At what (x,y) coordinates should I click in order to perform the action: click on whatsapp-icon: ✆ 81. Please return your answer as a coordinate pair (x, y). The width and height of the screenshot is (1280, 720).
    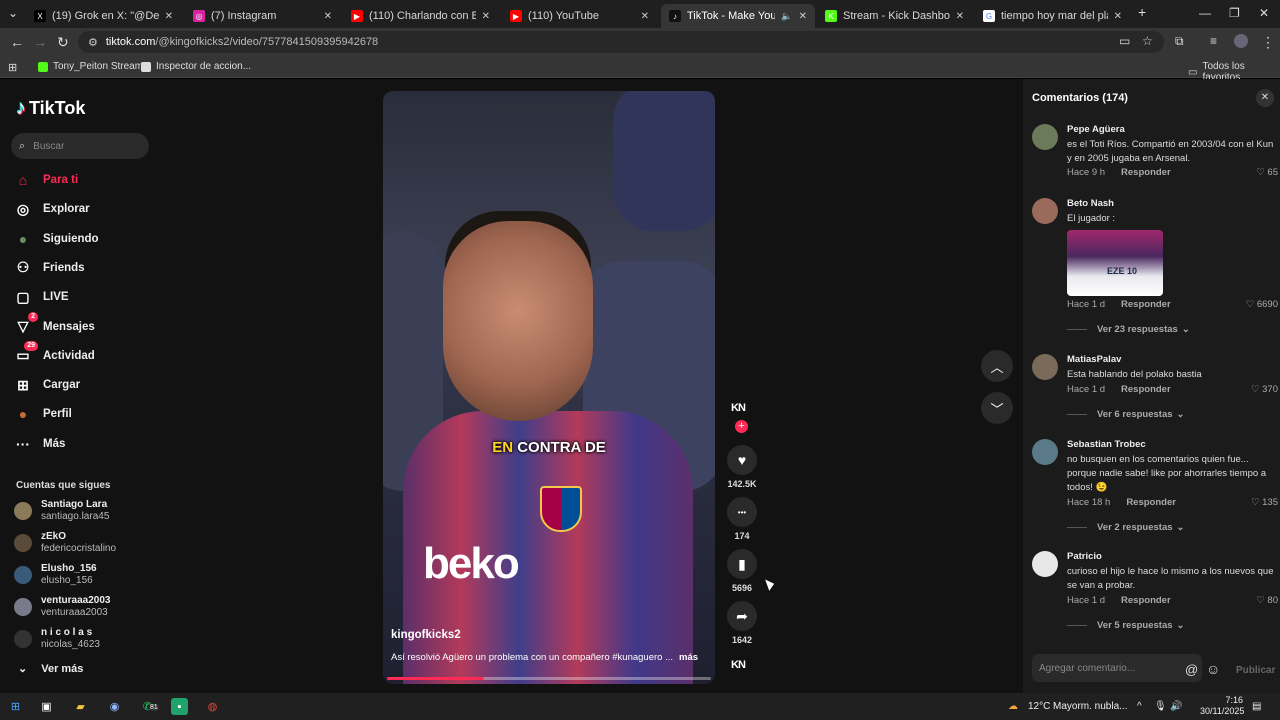
    Looking at the image, I should click on (149, 706).